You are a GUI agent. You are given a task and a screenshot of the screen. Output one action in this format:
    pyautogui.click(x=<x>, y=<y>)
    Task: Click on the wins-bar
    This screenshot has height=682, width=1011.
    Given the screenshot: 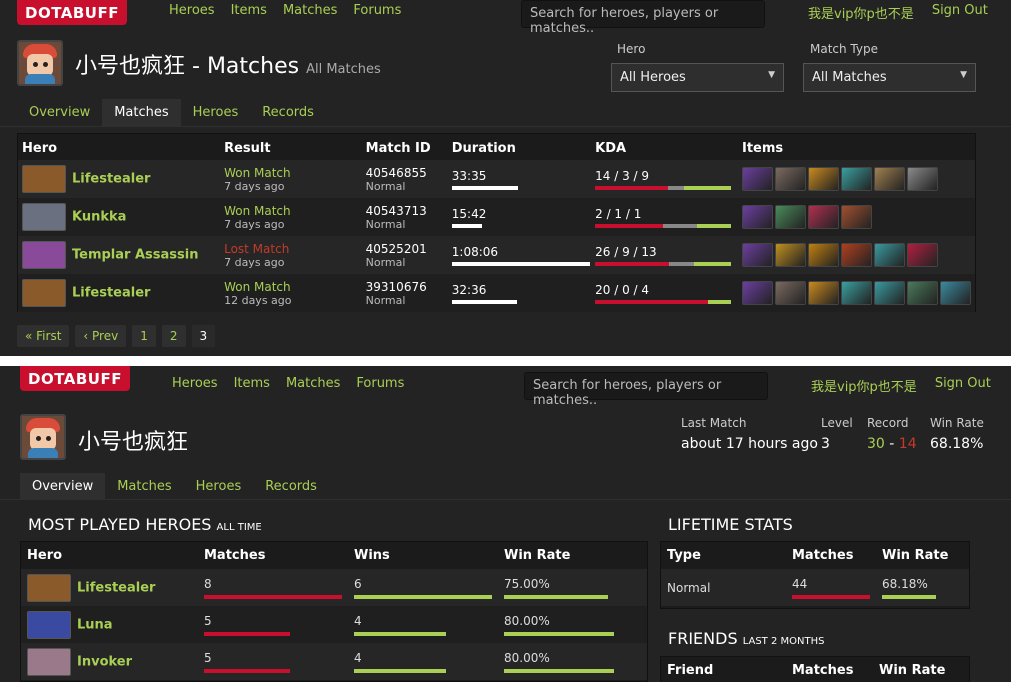 What is the action you would take?
    pyautogui.click(x=400, y=633)
    